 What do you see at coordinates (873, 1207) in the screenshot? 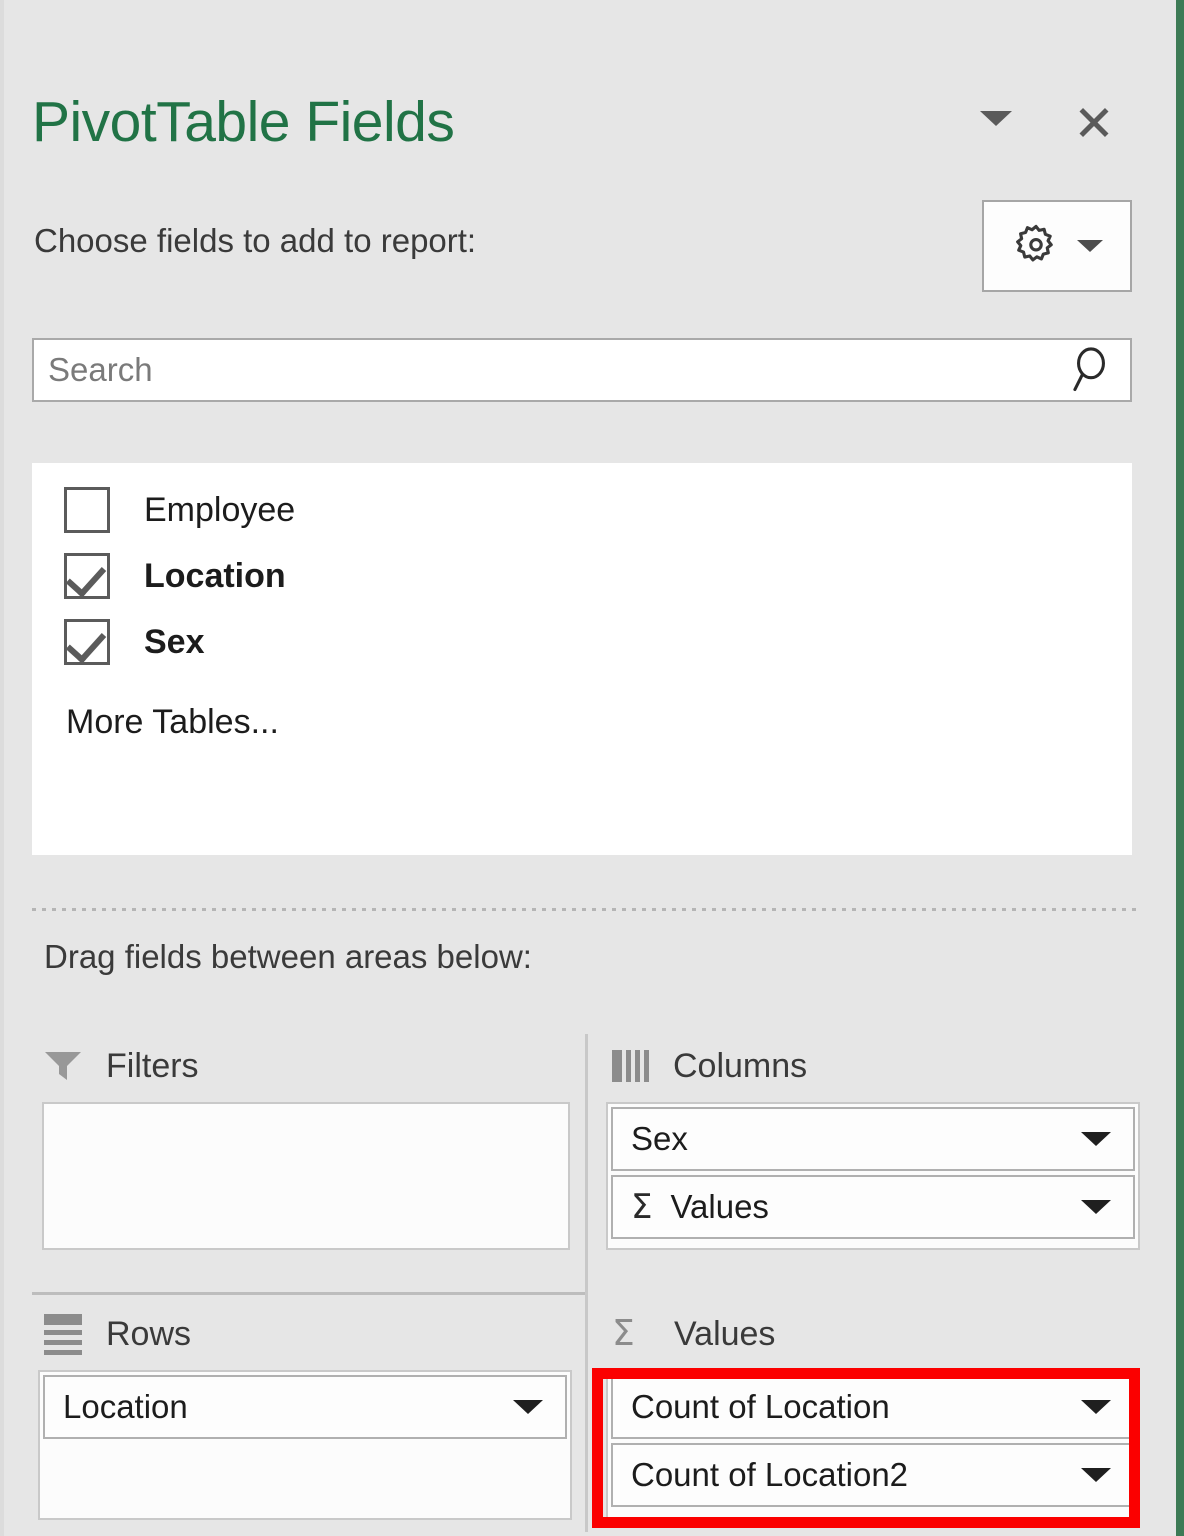
I see `field-pill-values: Σ Values` at bounding box center [873, 1207].